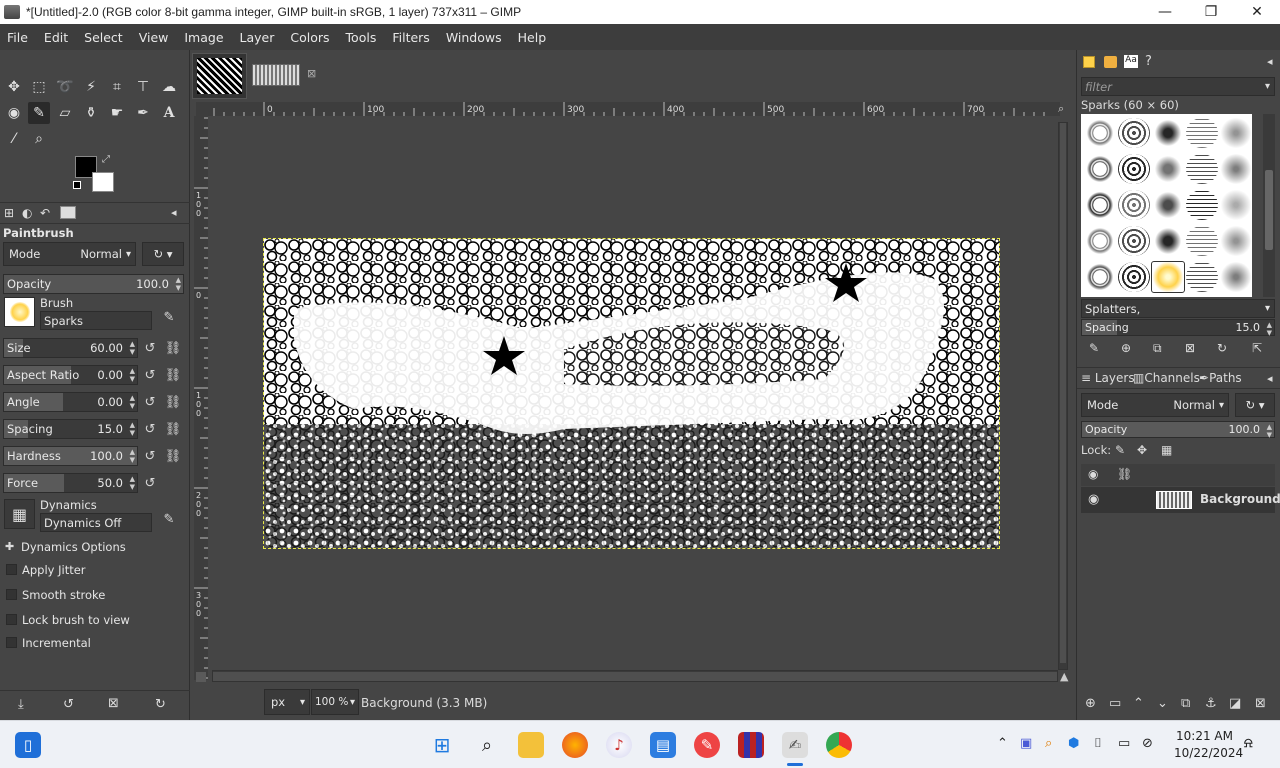 The image size is (1280, 768). What do you see at coordinates (68, 704) in the screenshot?
I see `restore-options-icon: ↺` at bounding box center [68, 704].